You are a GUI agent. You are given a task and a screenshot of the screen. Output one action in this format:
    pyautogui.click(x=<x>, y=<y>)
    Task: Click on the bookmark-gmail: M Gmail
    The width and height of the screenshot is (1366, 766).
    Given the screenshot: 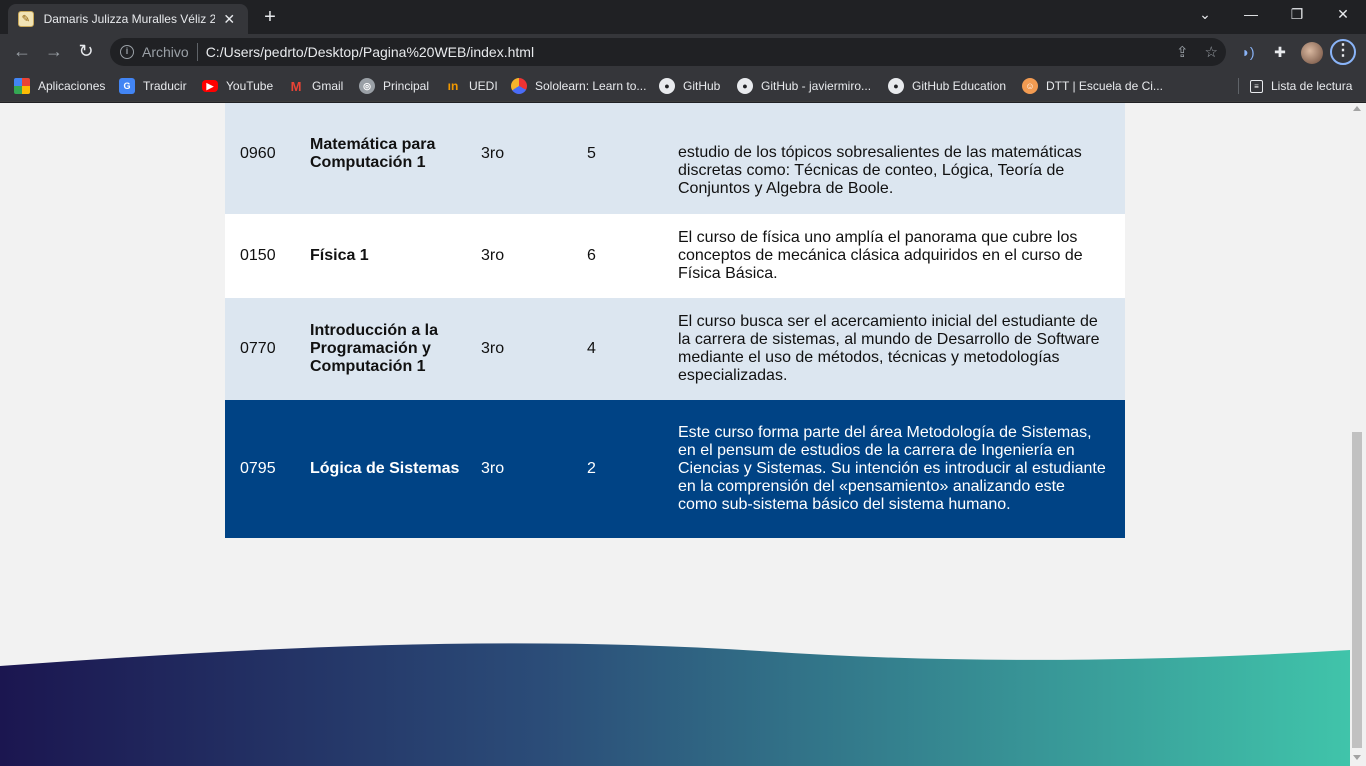 What is the action you would take?
    pyautogui.click(x=316, y=86)
    